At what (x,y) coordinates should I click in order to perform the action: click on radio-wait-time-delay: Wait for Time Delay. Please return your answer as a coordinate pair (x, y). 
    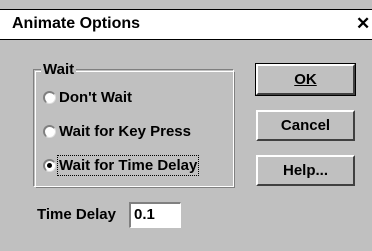
    Looking at the image, I should click on (121, 165).